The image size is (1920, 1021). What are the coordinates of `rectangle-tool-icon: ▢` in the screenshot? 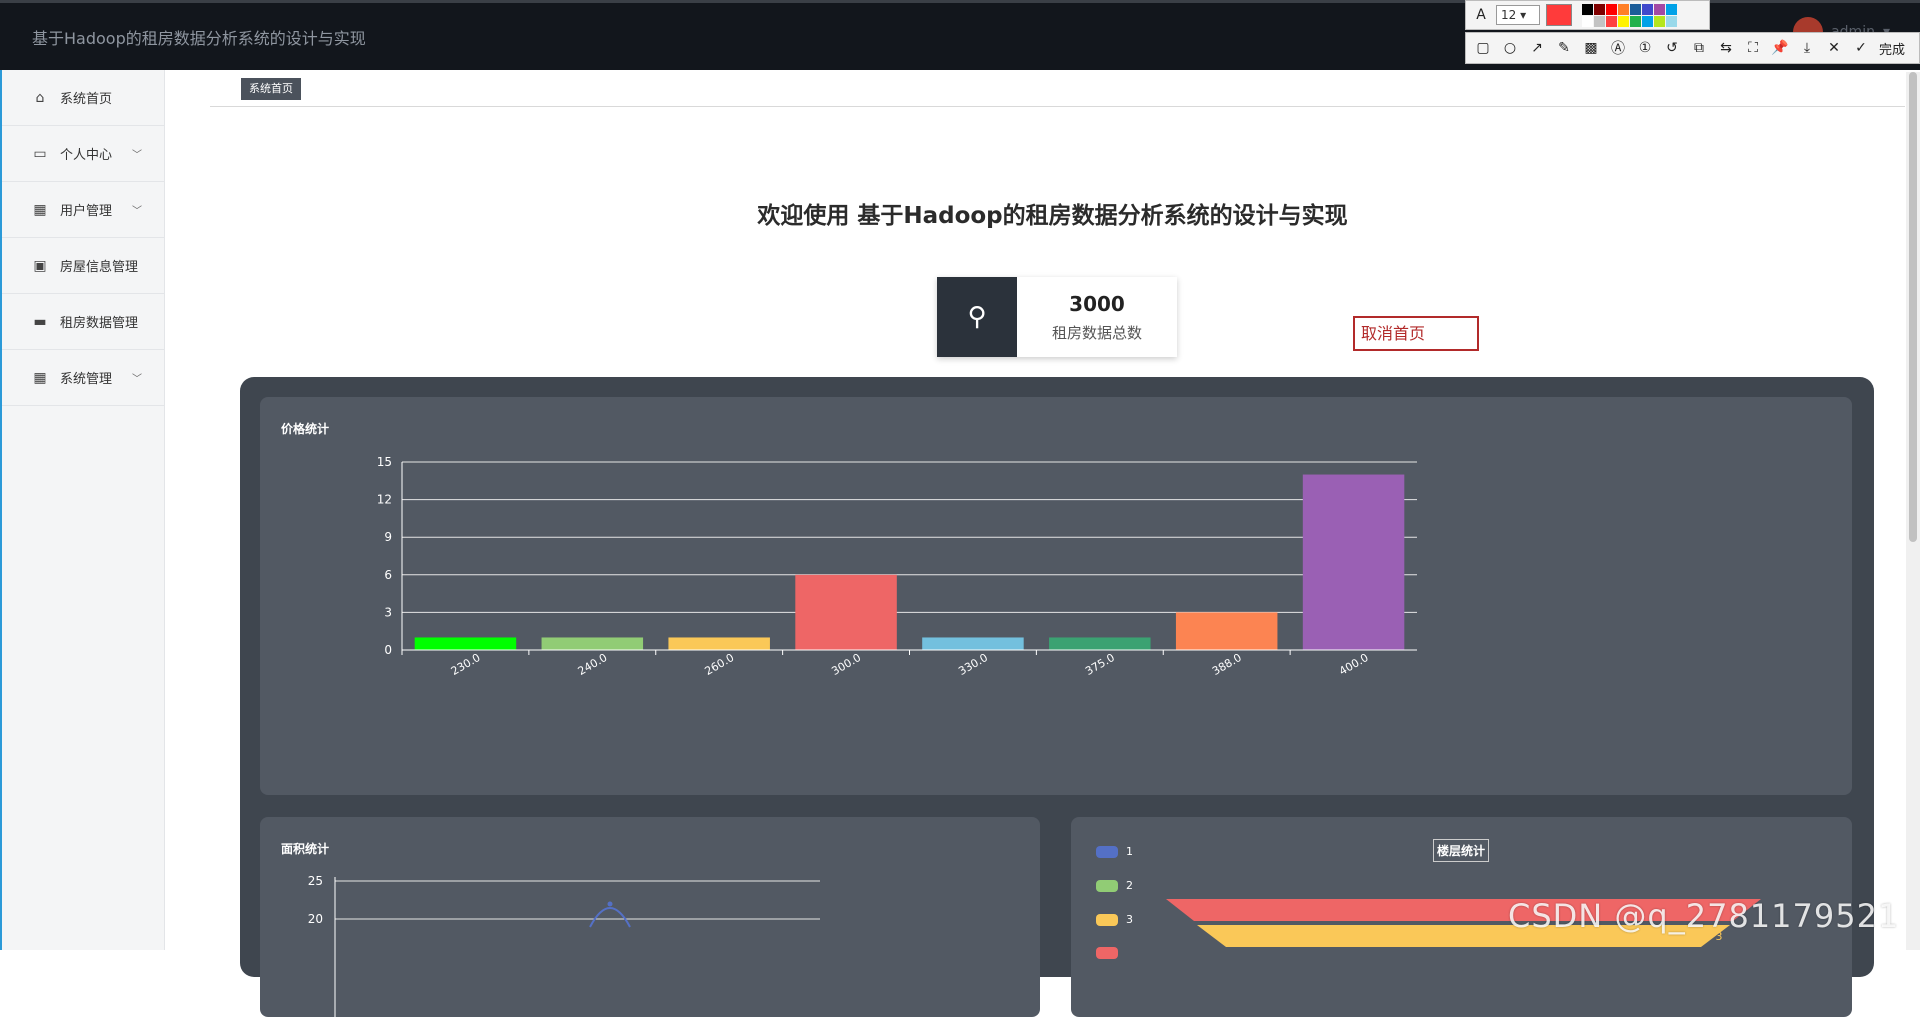 It's located at (1483, 48).